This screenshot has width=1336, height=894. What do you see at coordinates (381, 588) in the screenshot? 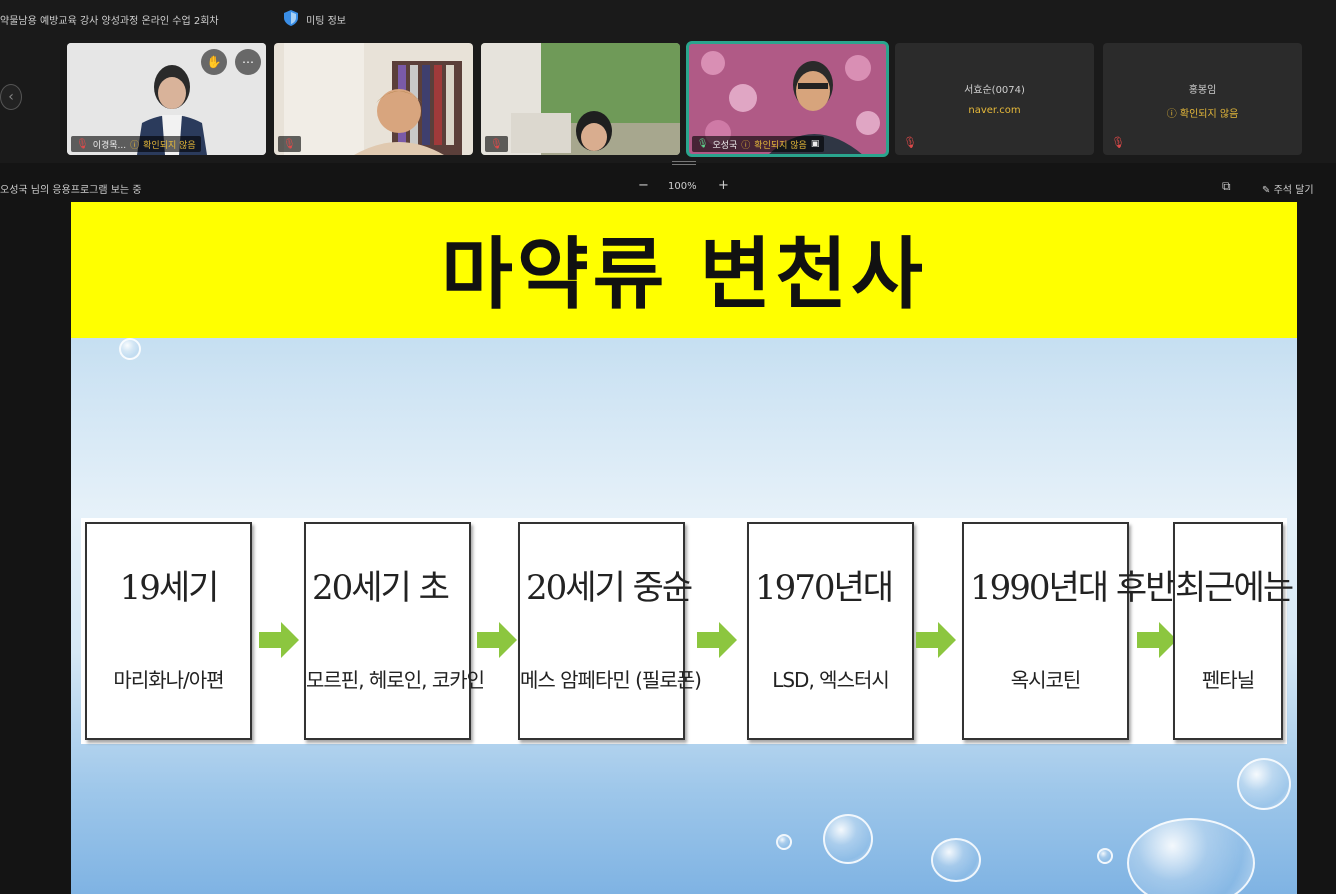
I see `timeline-era: 20세기 초` at bounding box center [381, 588].